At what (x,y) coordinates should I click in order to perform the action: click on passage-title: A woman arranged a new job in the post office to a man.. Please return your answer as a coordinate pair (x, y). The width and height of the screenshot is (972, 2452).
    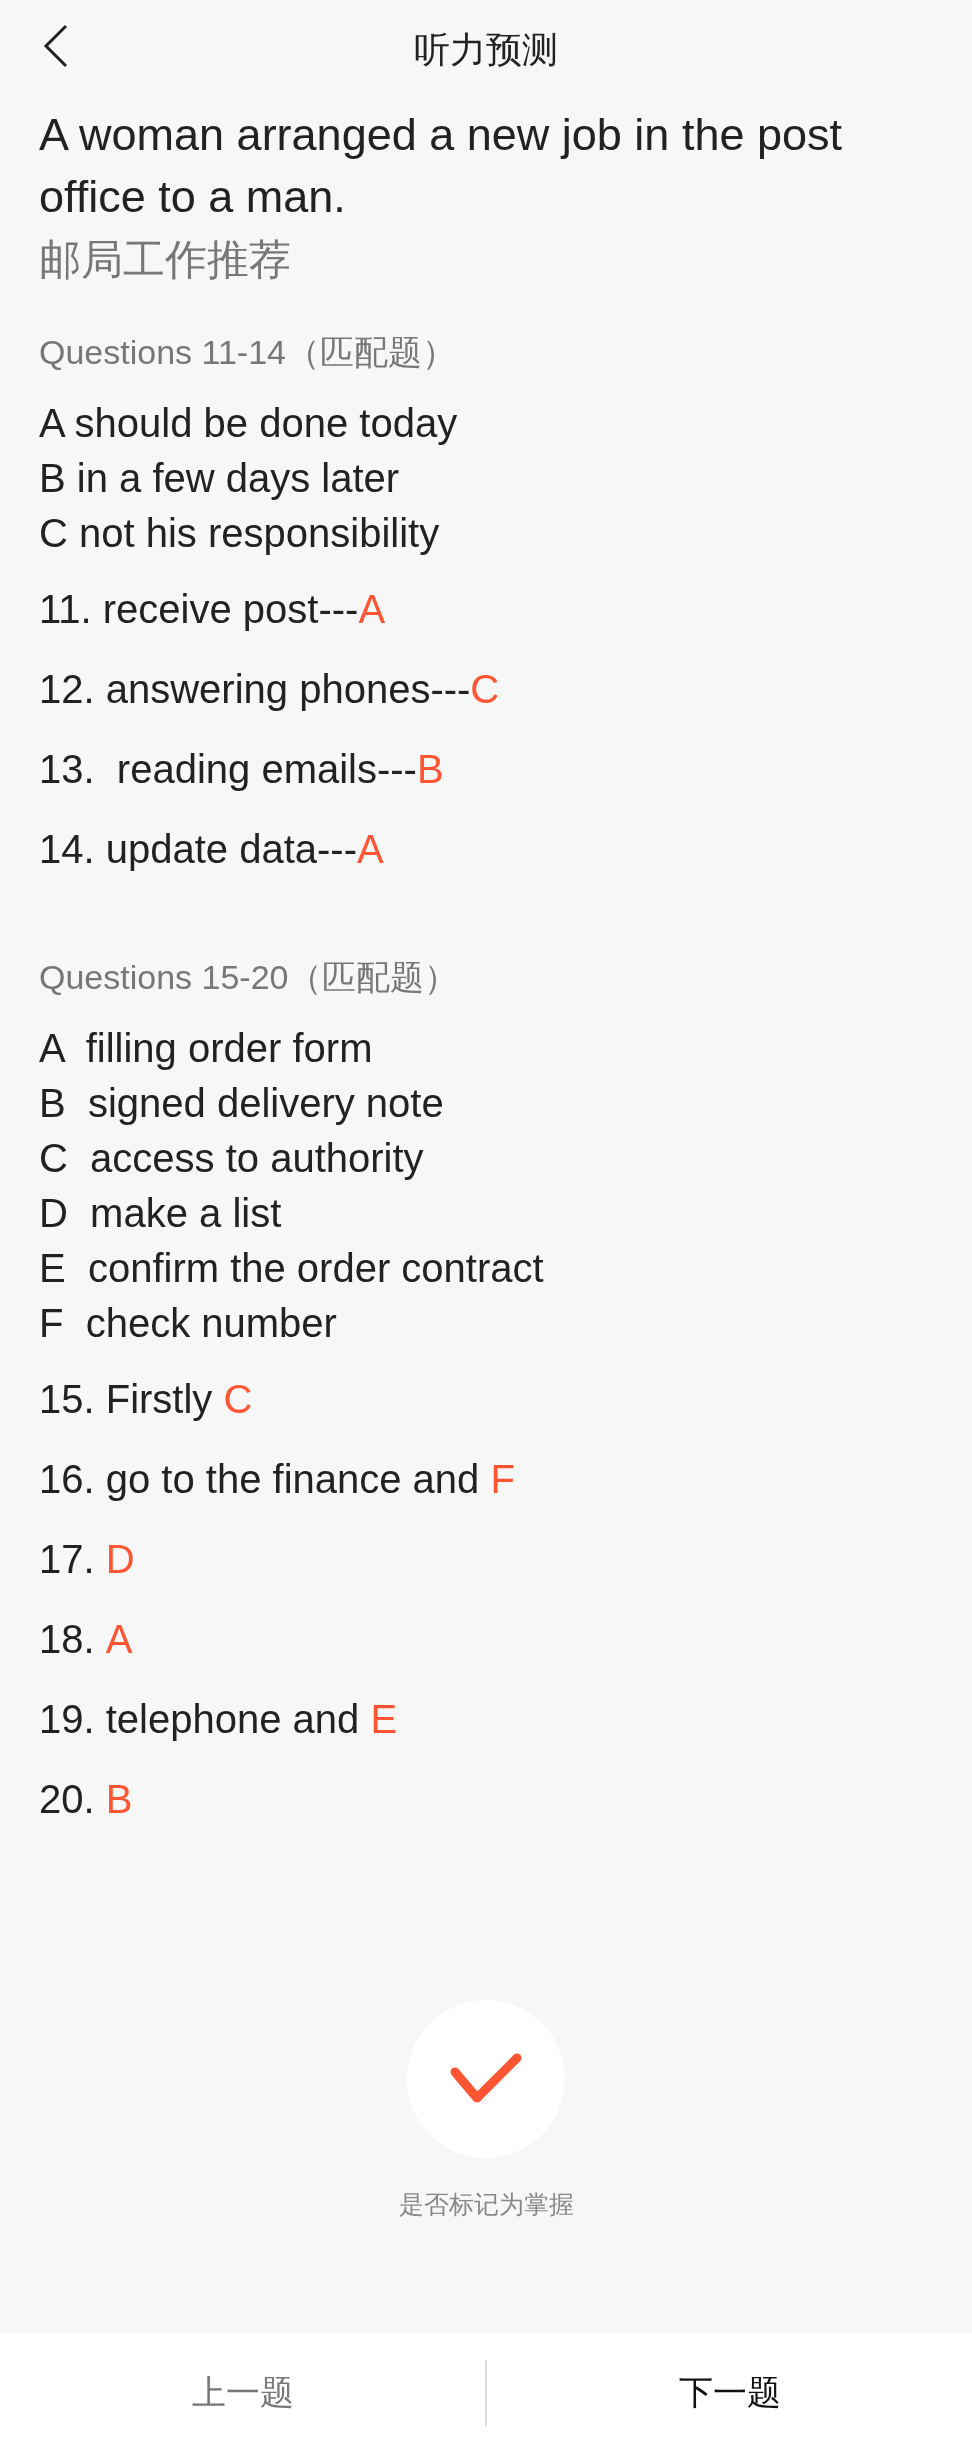
    Looking at the image, I should click on (441, 166).